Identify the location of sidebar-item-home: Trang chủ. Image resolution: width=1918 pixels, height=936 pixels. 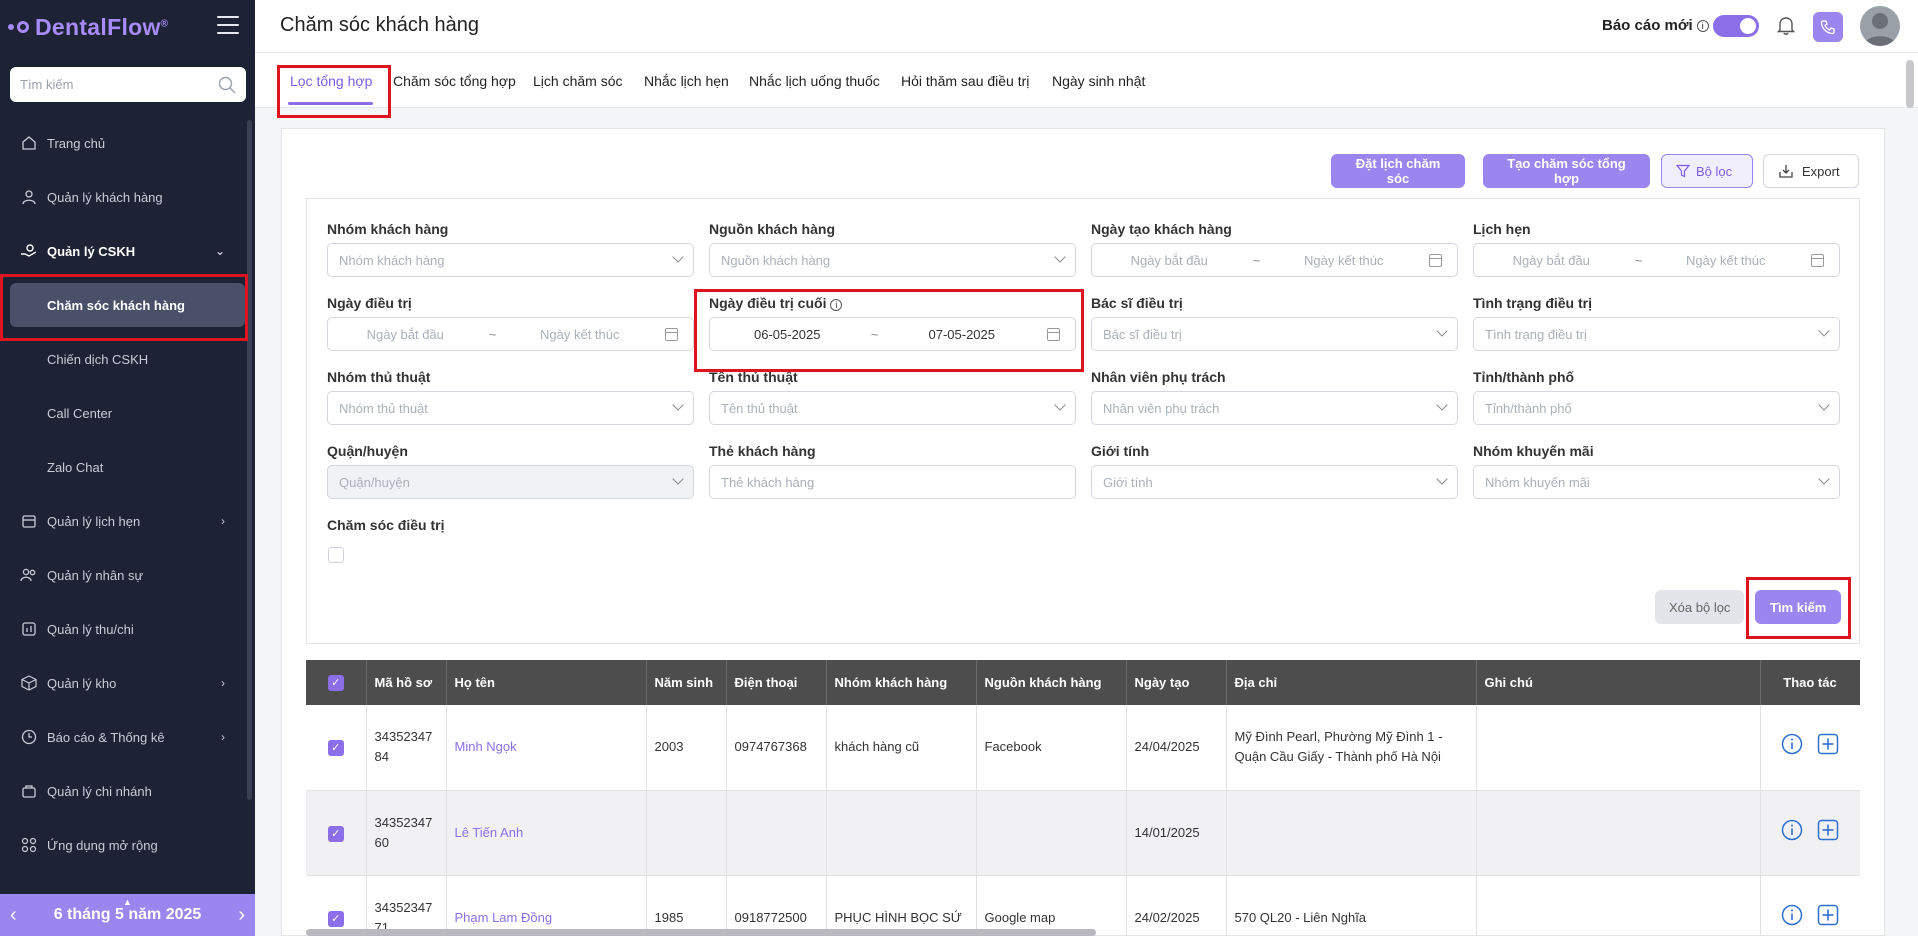
(127, 143).